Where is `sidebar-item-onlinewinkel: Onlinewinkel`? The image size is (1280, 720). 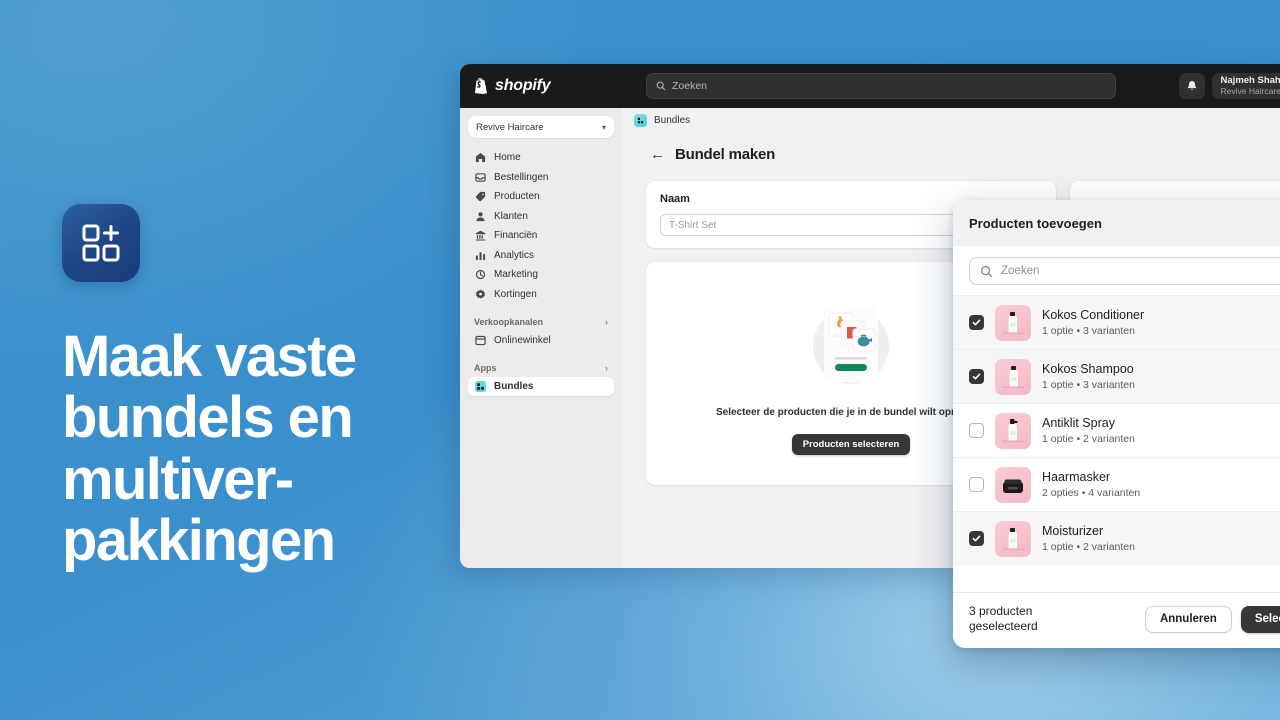
sidebar-item-onlinewinkel: Onlinewinkel is located at coordinates (541, 340).